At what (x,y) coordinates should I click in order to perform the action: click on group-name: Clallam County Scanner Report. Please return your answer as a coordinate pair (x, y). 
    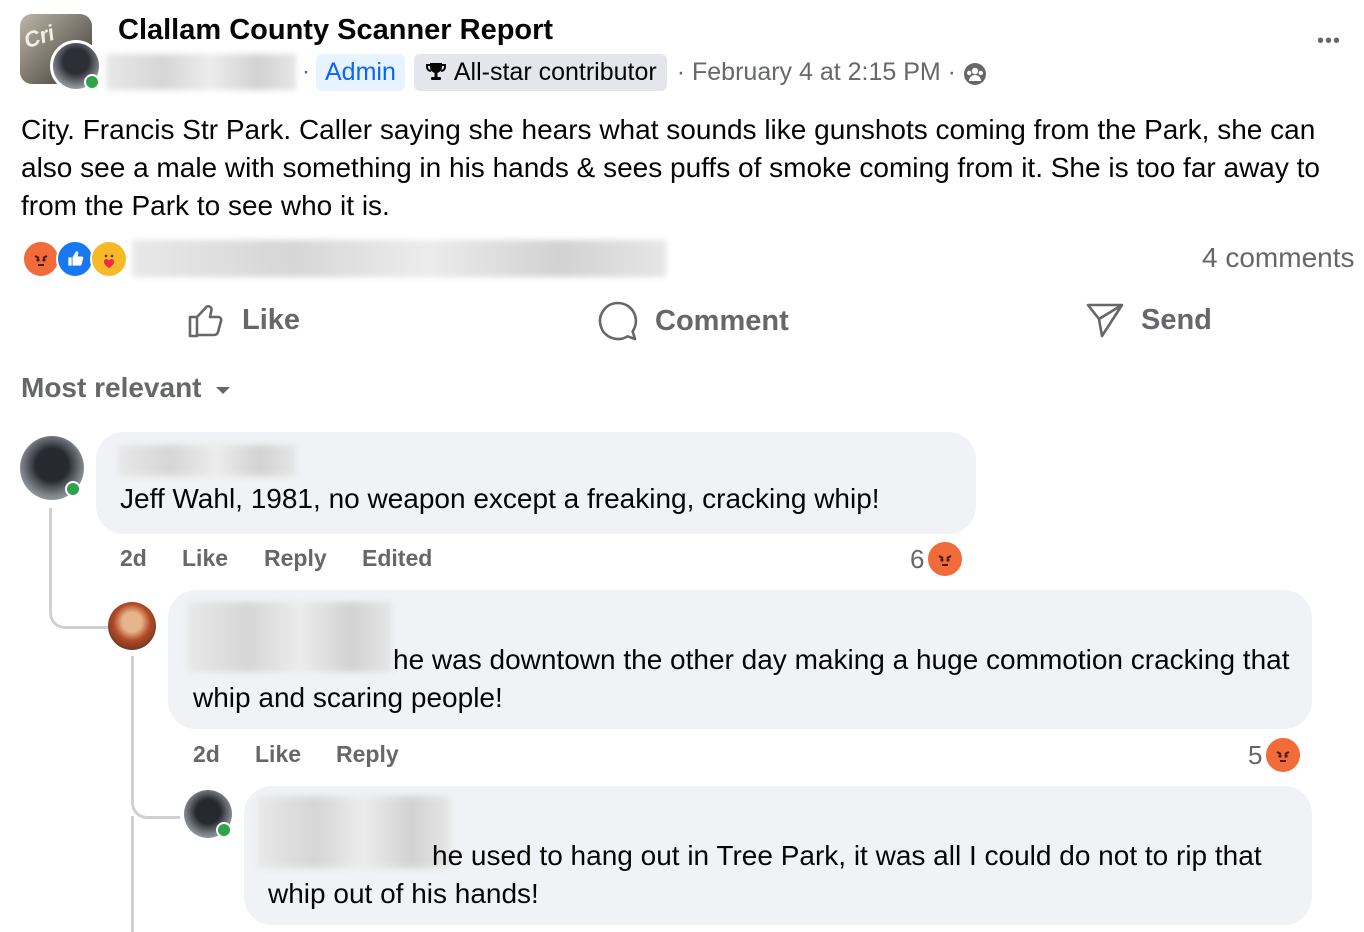
    Looking at the image, I should click on (335, 30).